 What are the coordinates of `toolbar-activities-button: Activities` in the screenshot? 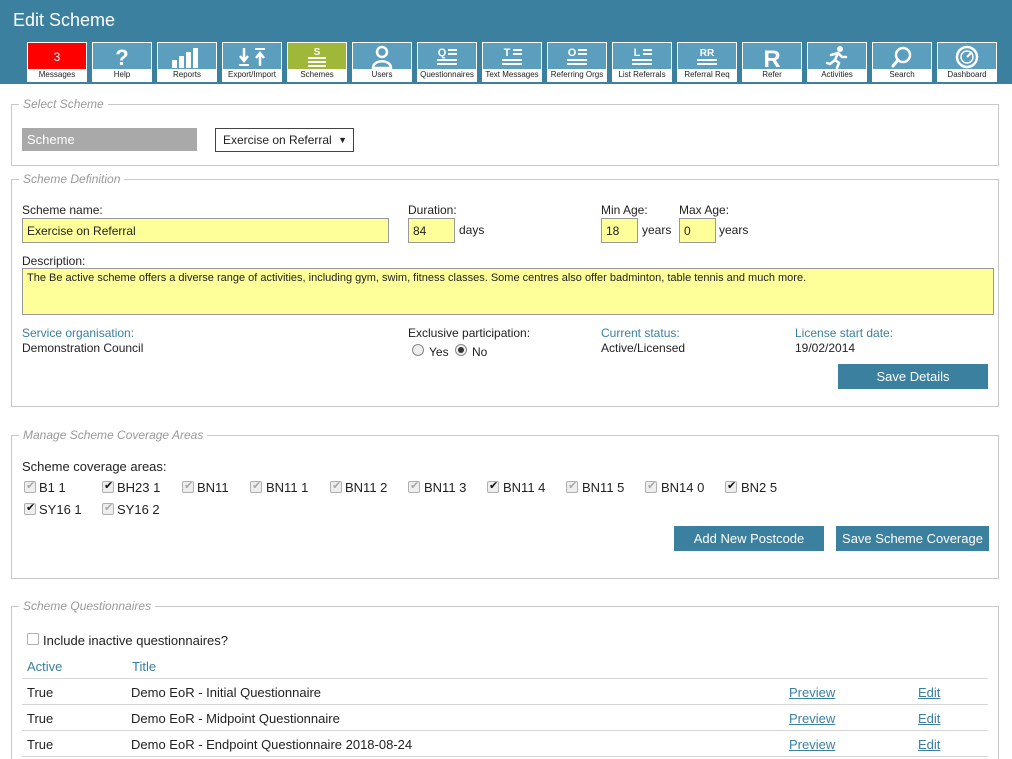 It's located at (837, 62).